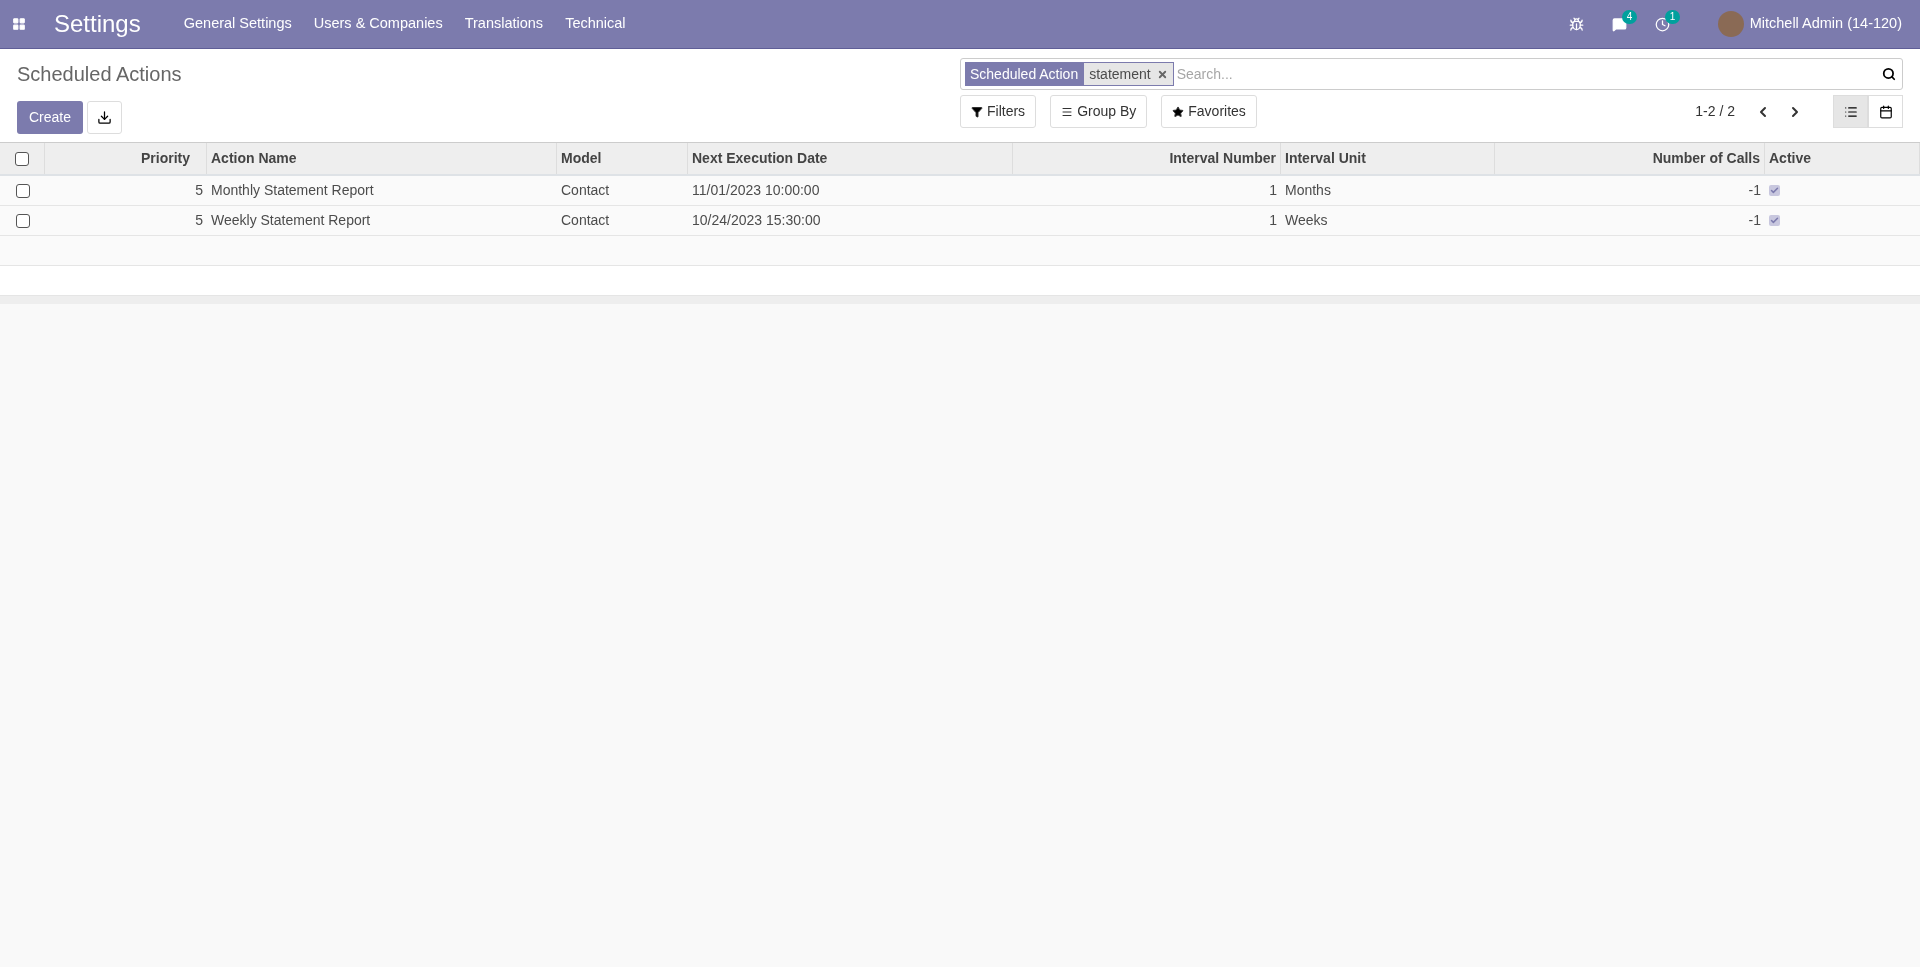 The height and width of the screenshot is (967, 1920). Describe the element at coordinates (1128, 74) in the screenshot. I see `search-facet: statement` at that location.